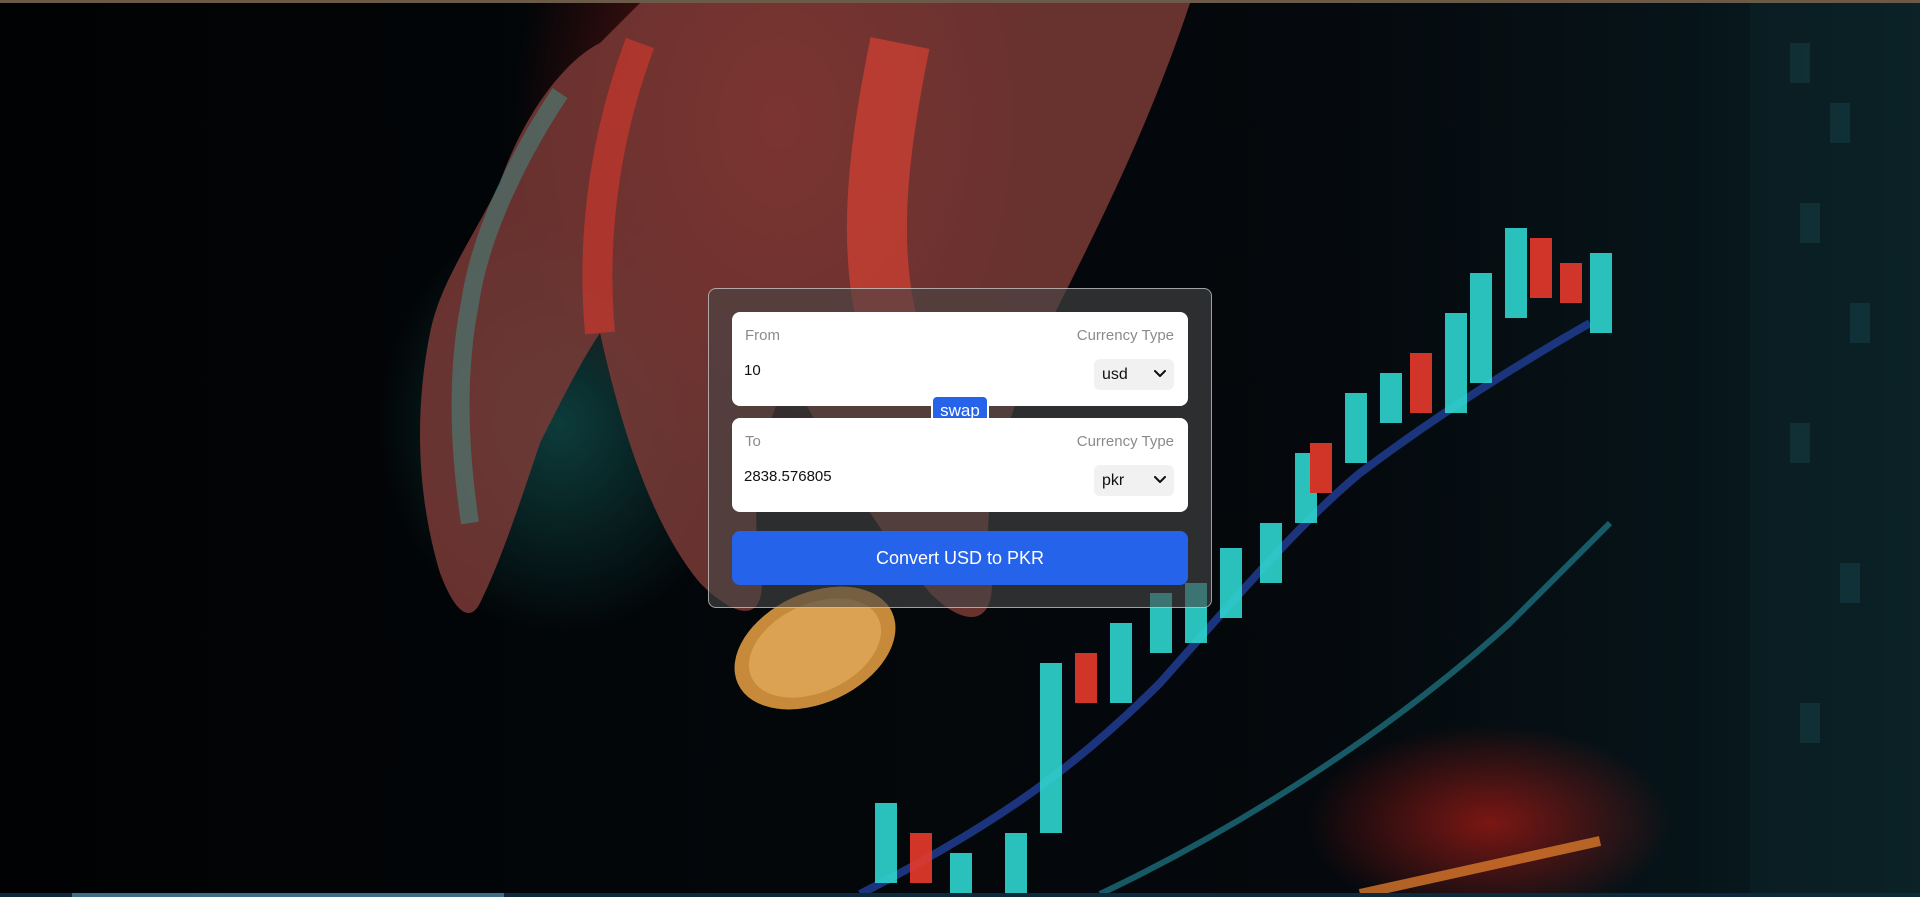 This screenshot has width=1920, height=897. Describe the element at coordinates (960, 558) in the screenshot. I see `convert-button: Convert USD to PKR` at that location.